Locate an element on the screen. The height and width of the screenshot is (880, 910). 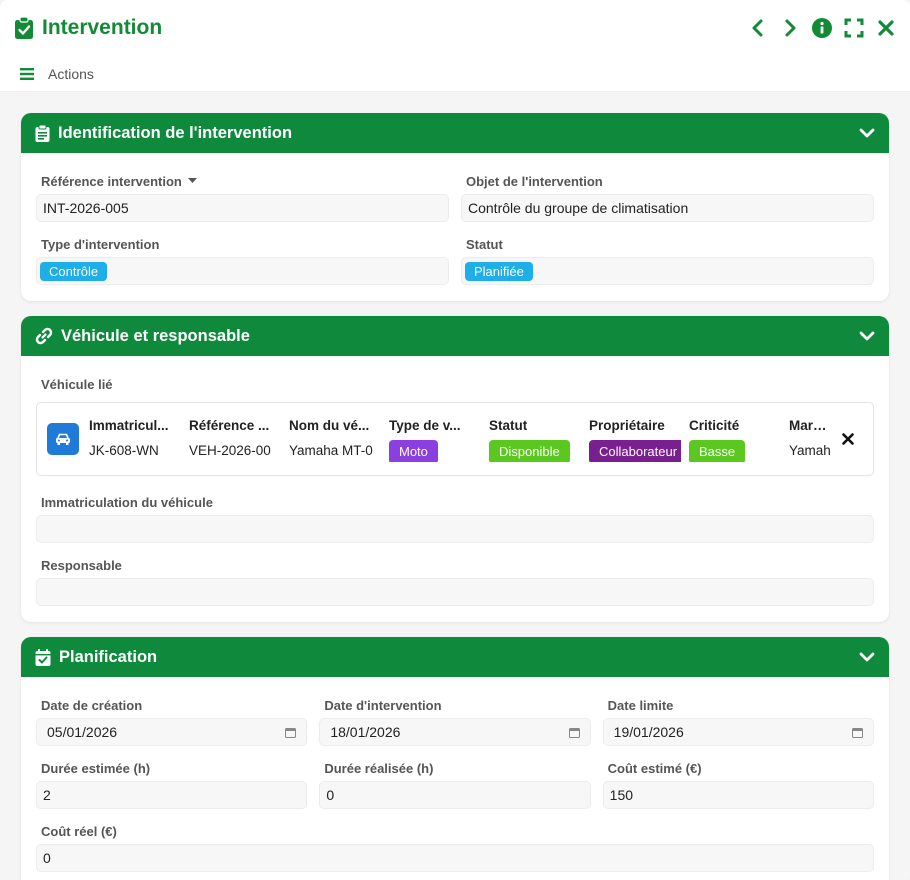
responsable-field: Responsable is located at coordinates (455, 581).